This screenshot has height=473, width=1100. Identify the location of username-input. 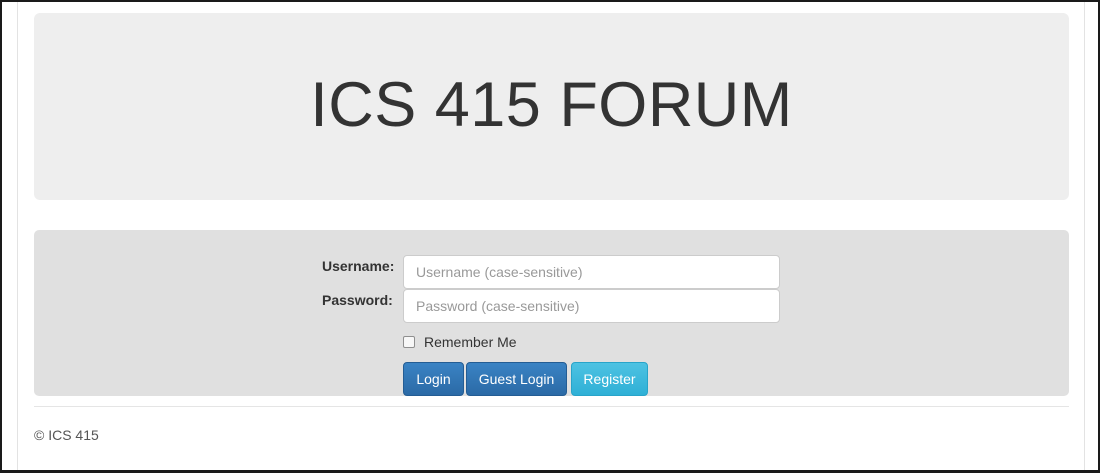
(591, 272).